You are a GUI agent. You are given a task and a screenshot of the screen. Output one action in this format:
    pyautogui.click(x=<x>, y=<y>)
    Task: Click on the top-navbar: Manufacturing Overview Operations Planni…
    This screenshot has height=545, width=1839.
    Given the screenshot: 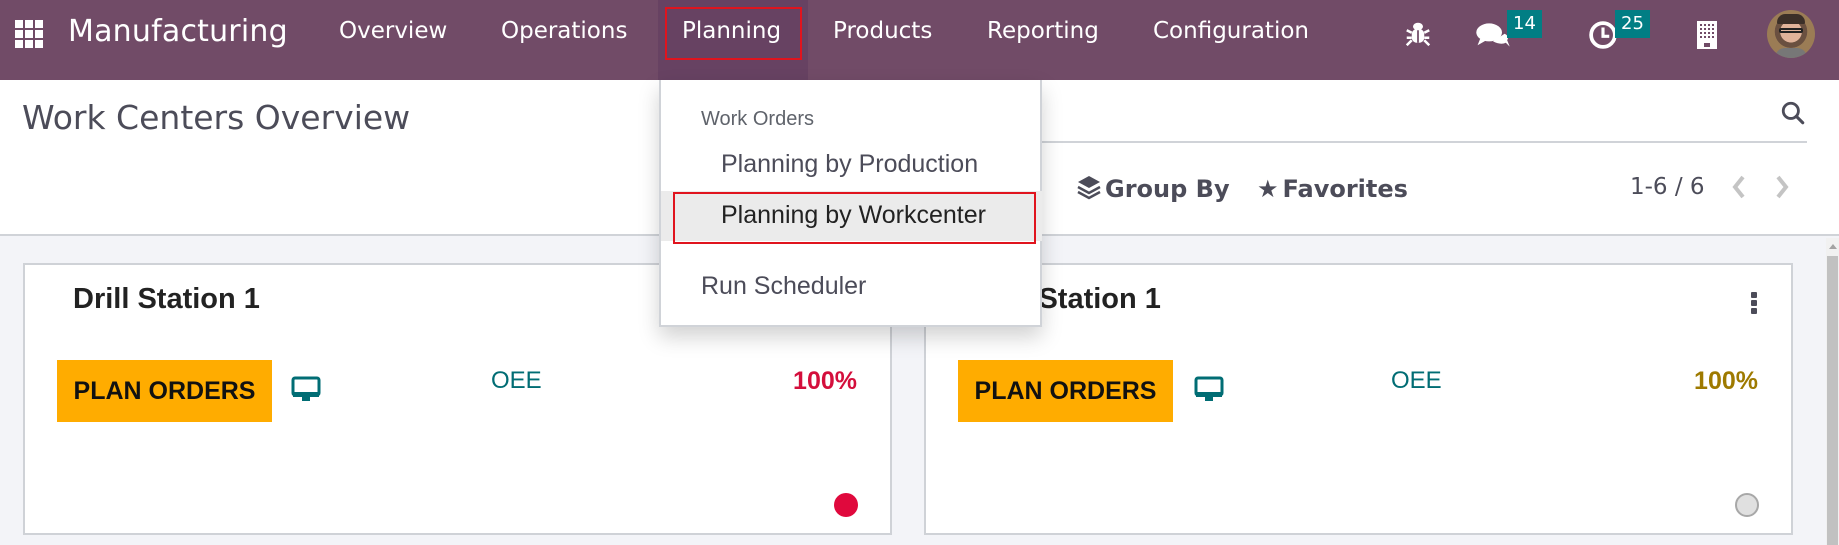 What is the action you would take?
    pyautogui.click(x=919, y=40)
    